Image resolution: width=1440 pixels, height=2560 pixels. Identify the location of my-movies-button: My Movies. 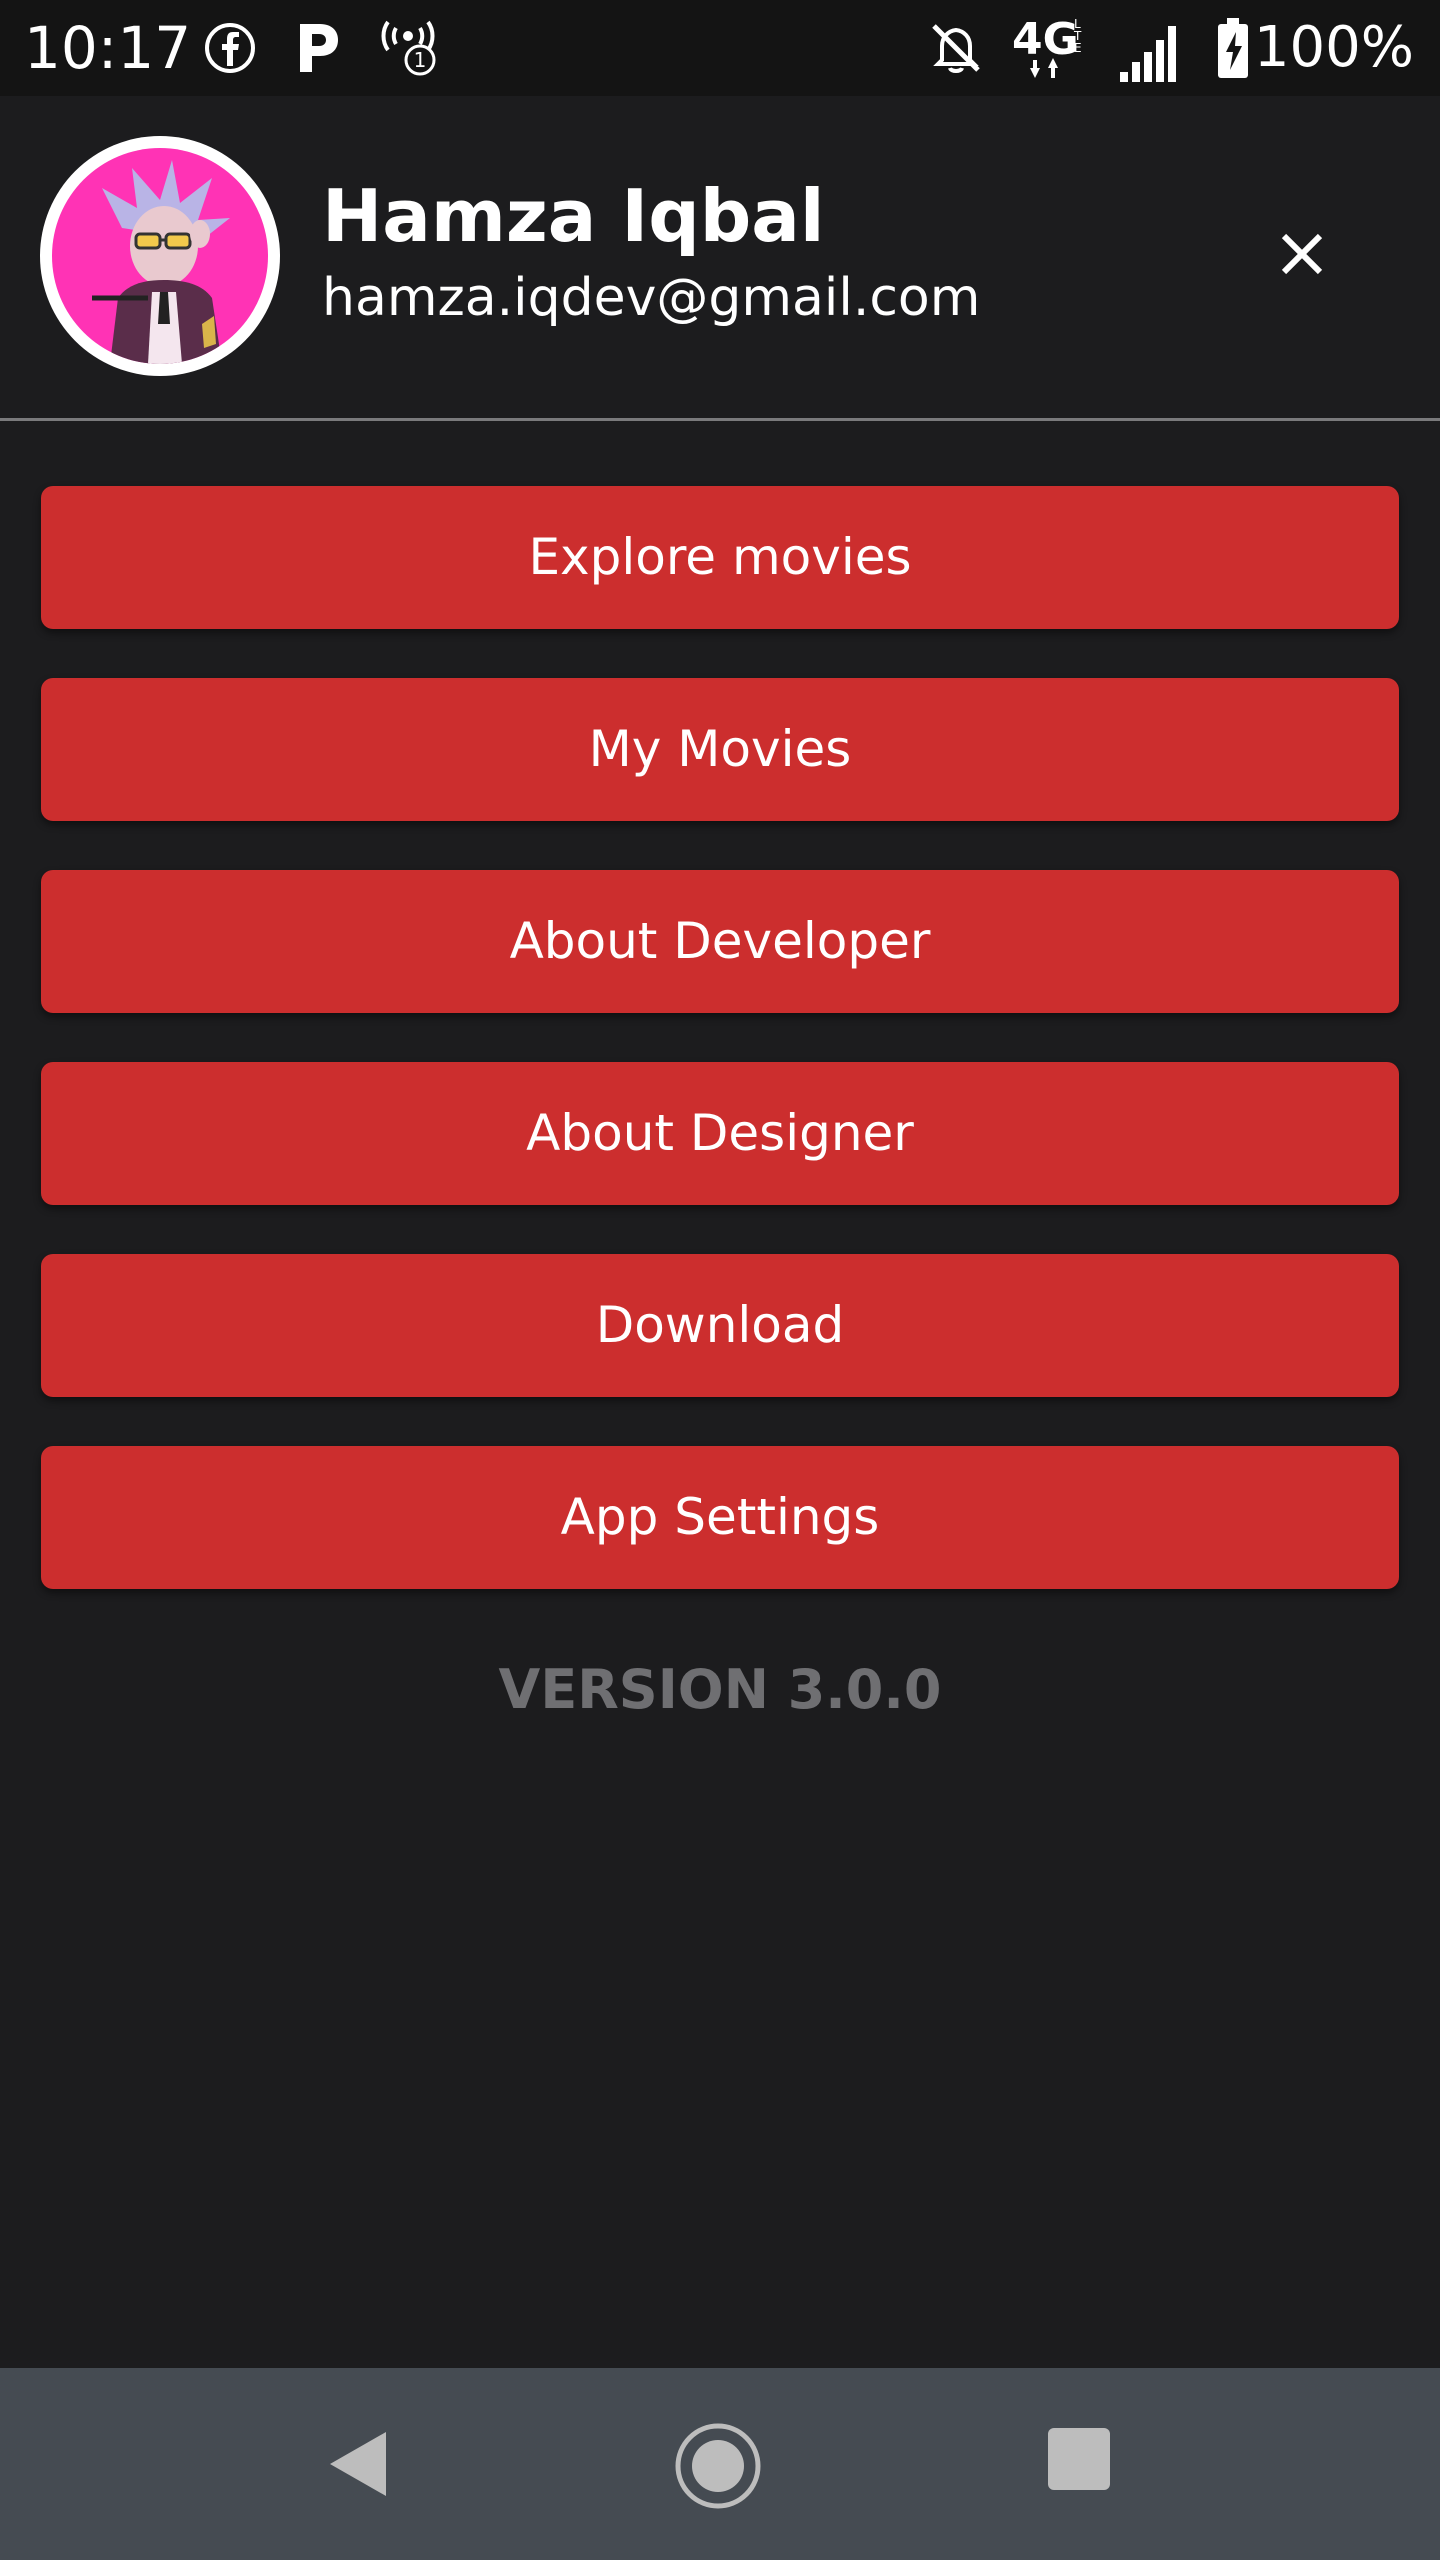
(720, 749).